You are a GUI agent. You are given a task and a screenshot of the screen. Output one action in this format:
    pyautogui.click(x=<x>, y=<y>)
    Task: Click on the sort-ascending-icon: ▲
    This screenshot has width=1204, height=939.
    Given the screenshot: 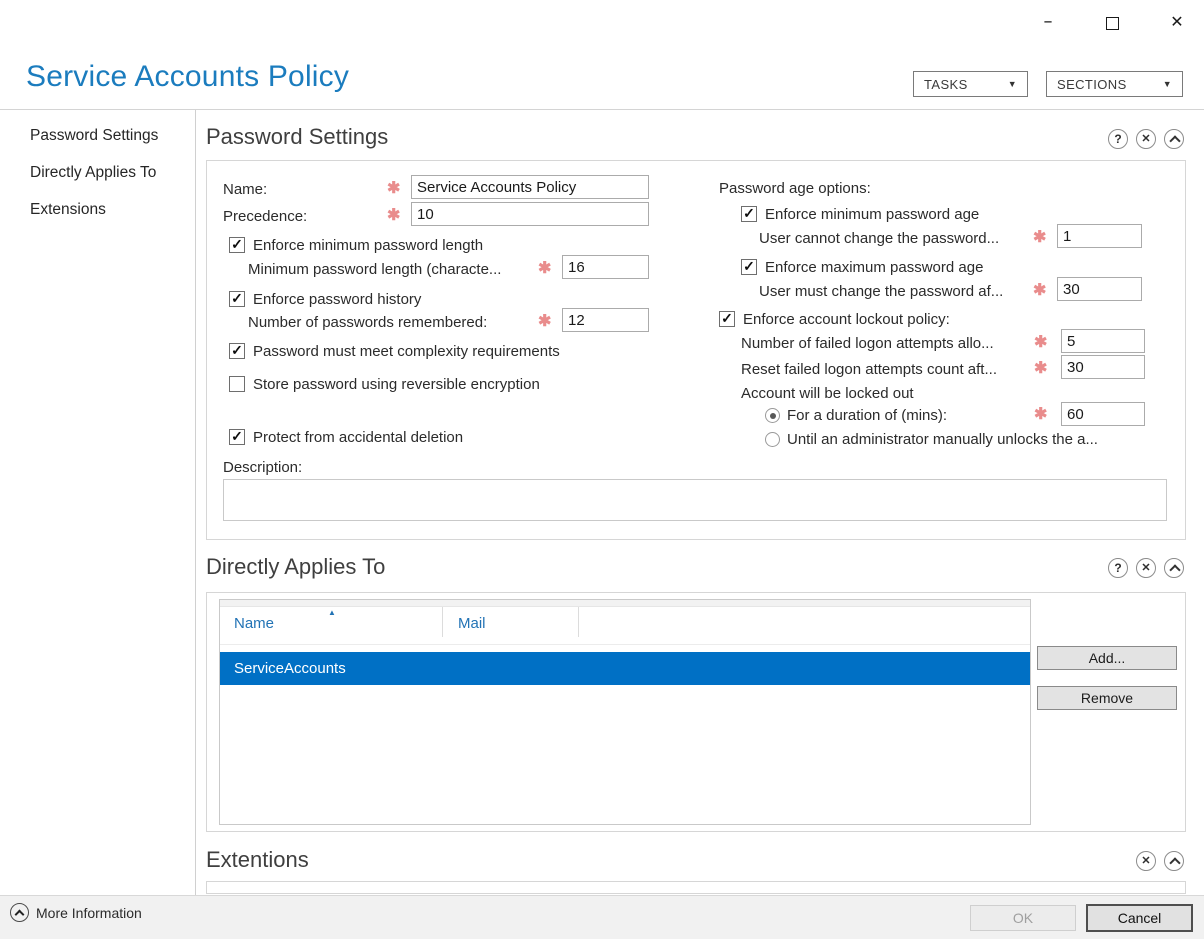 What is the action you would take?
    pyautogui.click(x=332, y=612)
    